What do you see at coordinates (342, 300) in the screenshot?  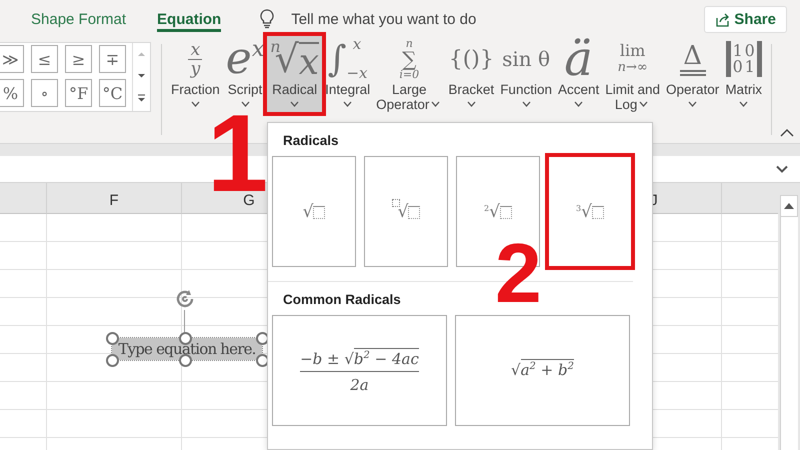 I see `section-heading: Common Radicals` at bounding box center [342, 300].